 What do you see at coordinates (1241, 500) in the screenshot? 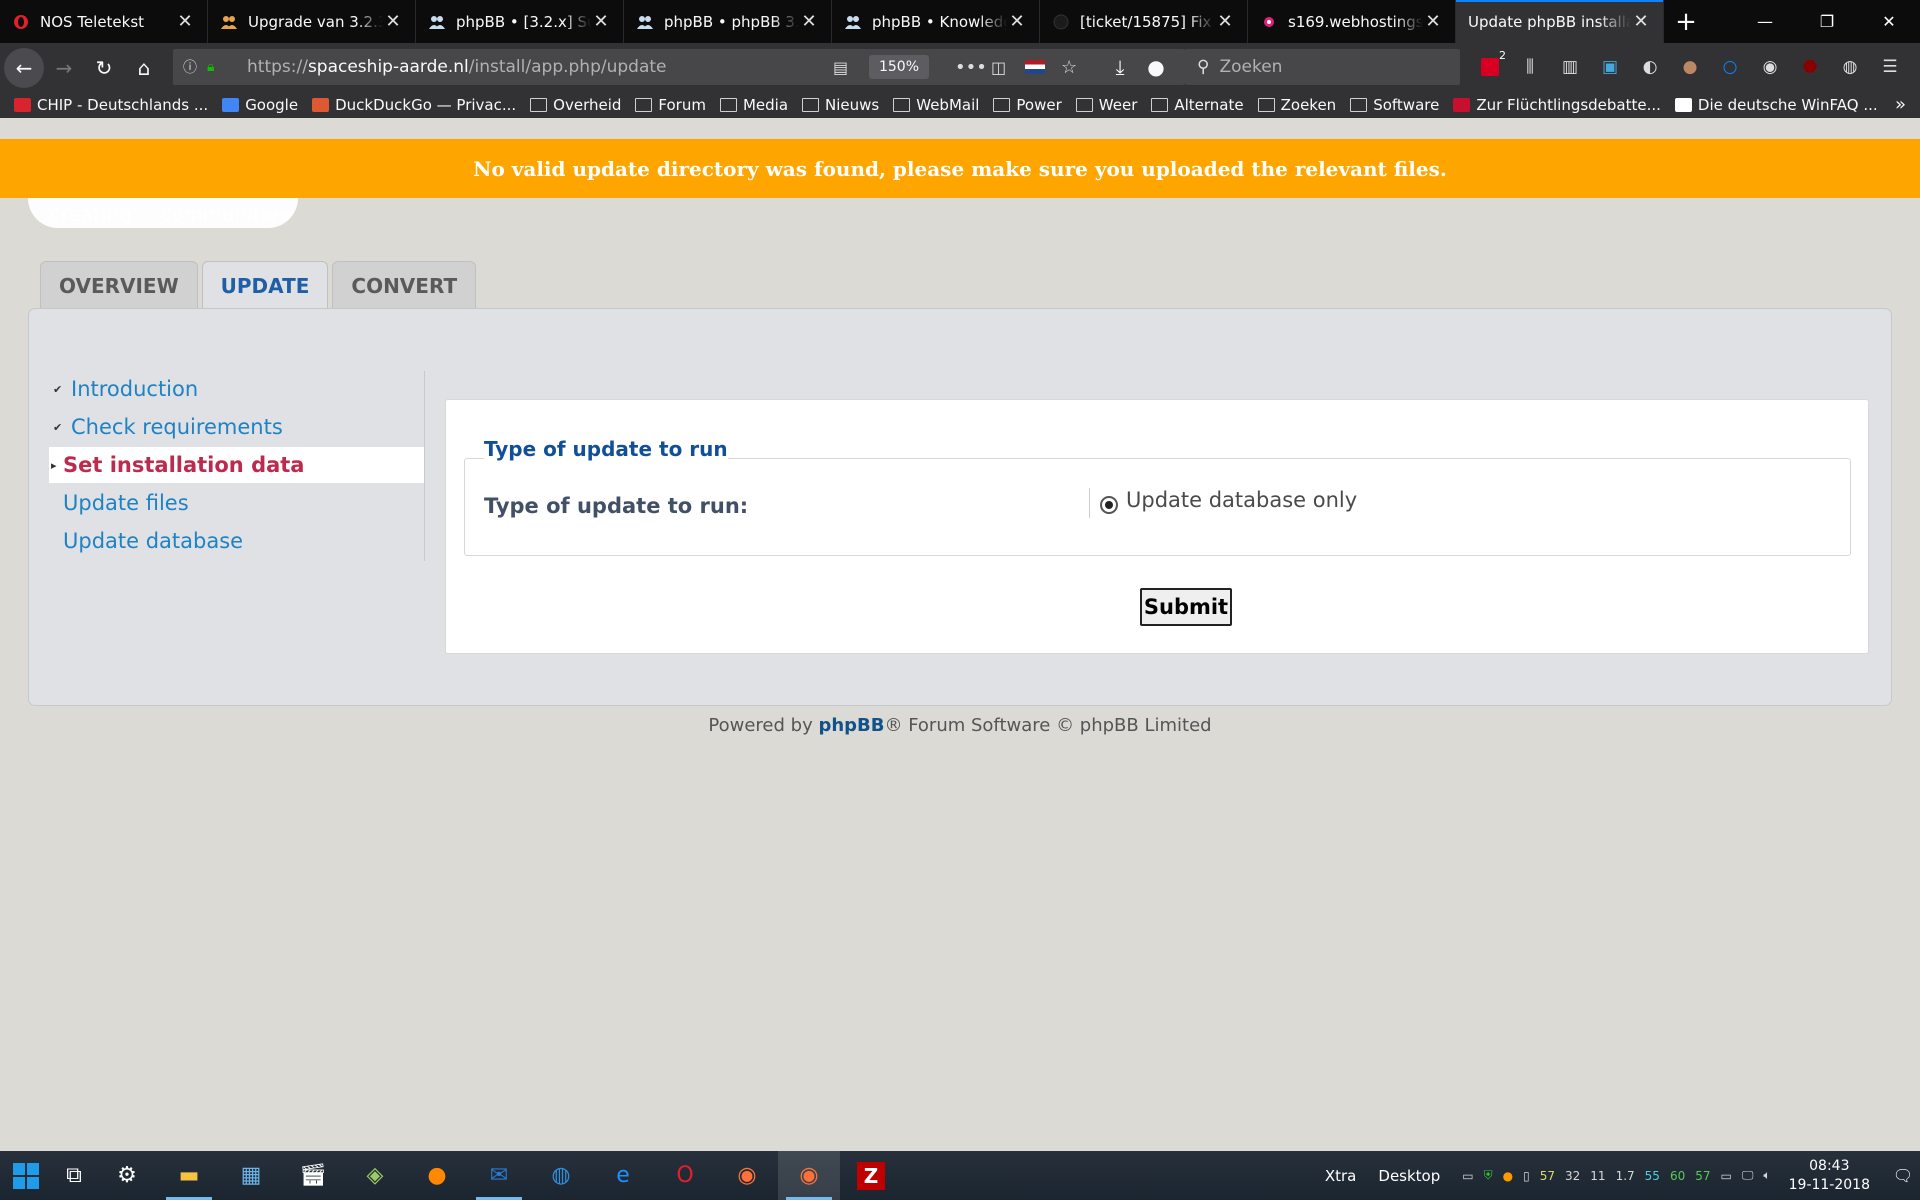
I see `update-database-only-label: Update database only` at bounding box center [1241, 500].